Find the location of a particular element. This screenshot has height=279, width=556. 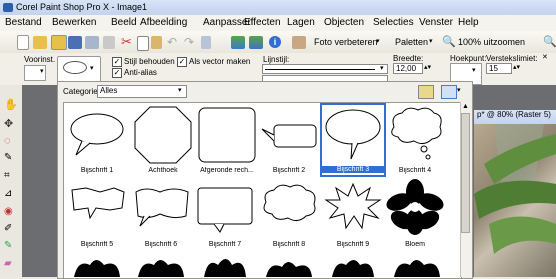

width-spinner-icon: ▴▾ is located at coordinates (427, 67).